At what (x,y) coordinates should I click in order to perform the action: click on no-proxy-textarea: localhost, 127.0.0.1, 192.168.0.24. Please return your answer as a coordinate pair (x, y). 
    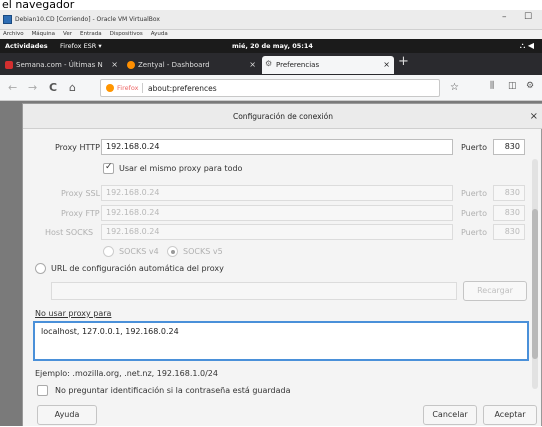
    Looking at the image, I should click on (281, 341).